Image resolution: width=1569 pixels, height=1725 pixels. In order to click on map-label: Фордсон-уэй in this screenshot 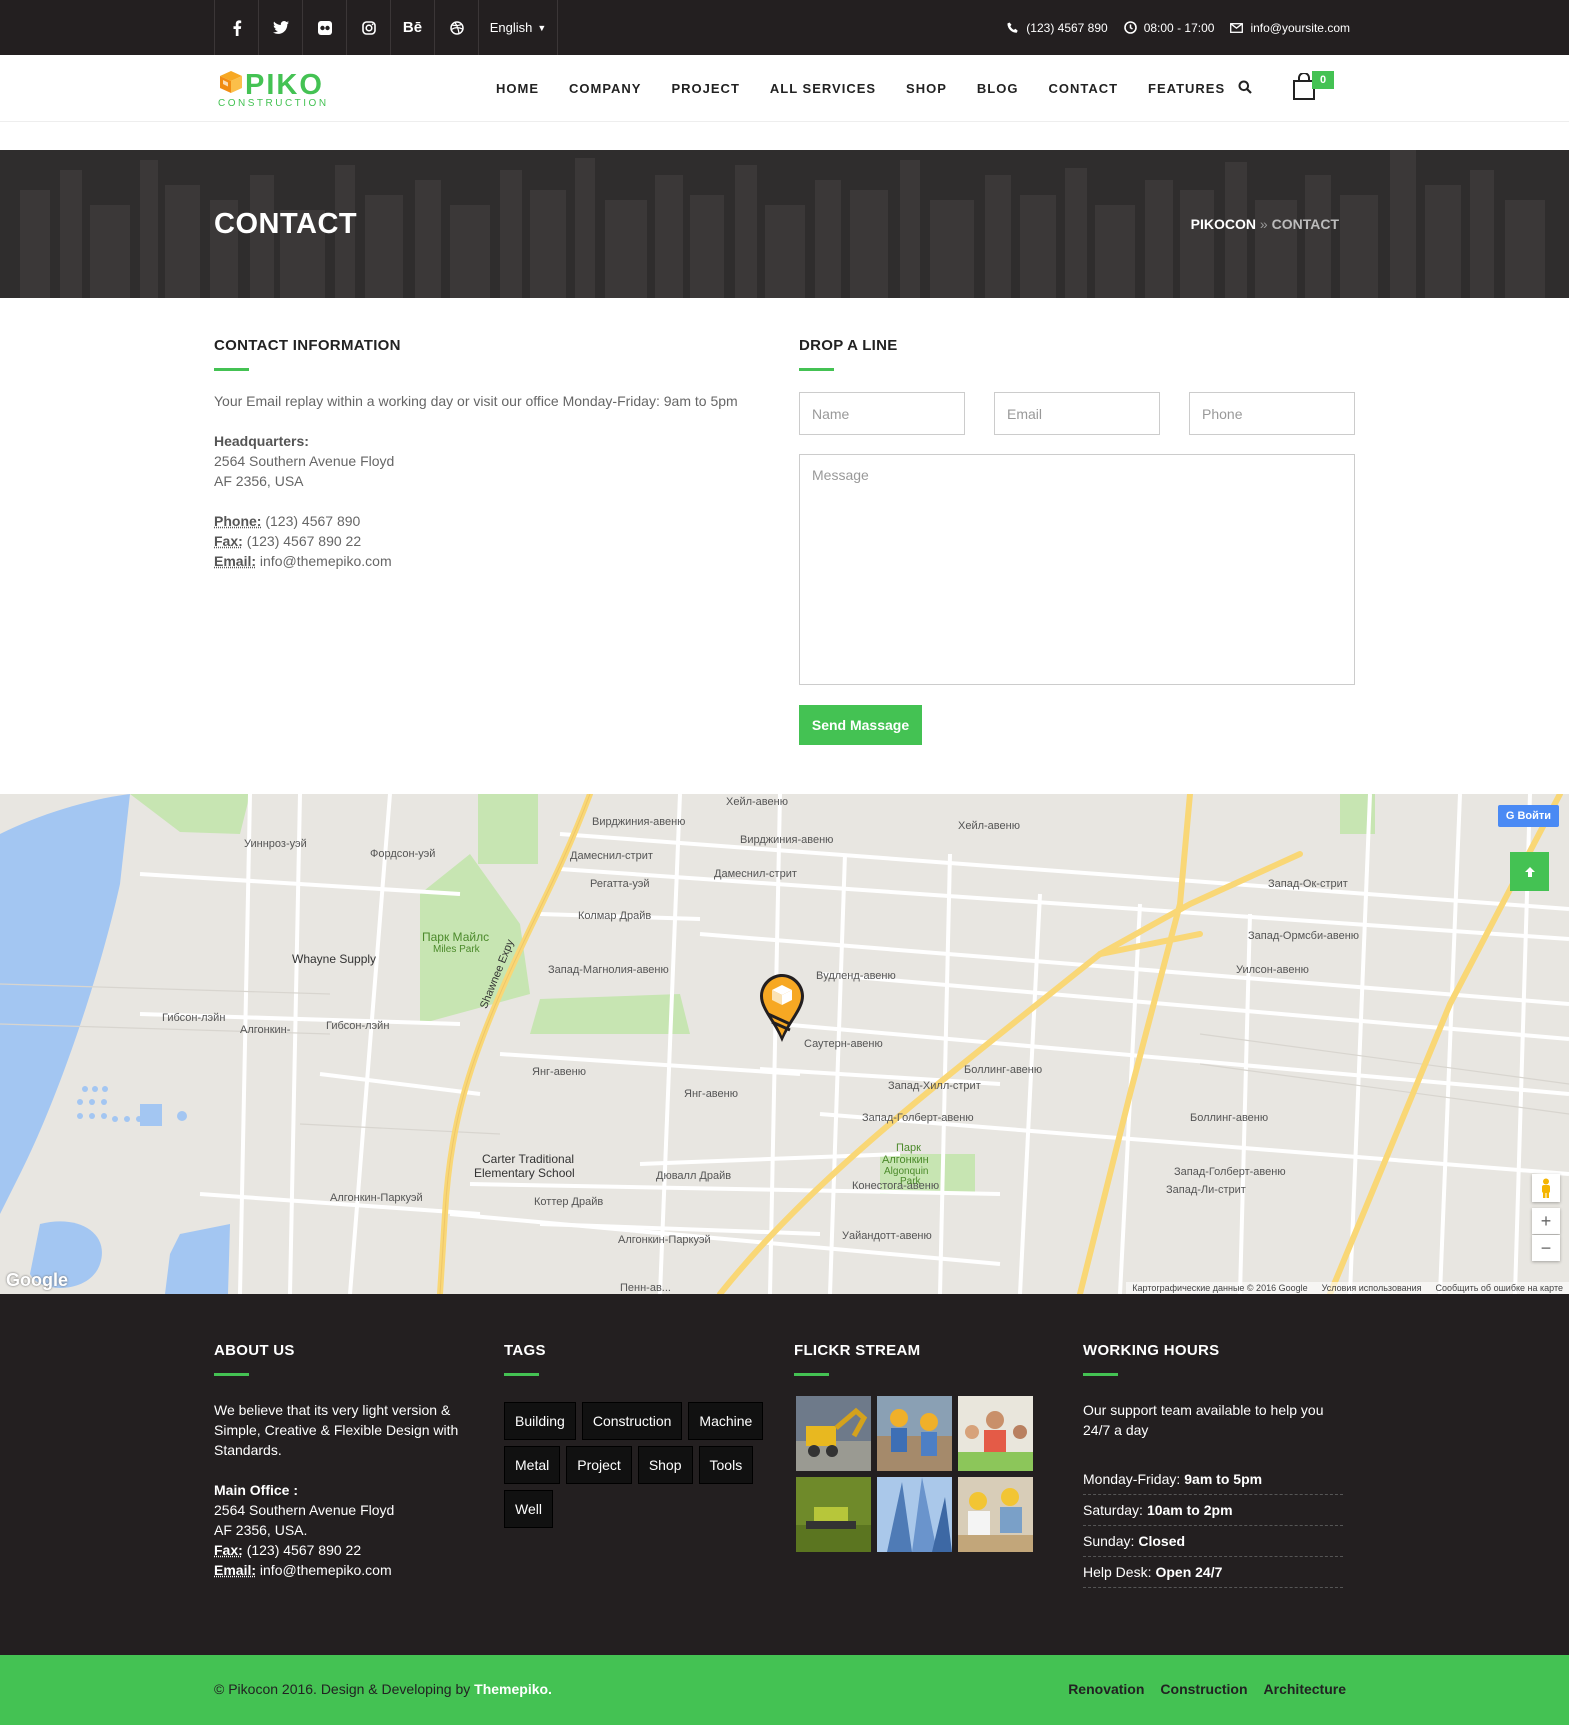, I will do `click(403, 854)`.